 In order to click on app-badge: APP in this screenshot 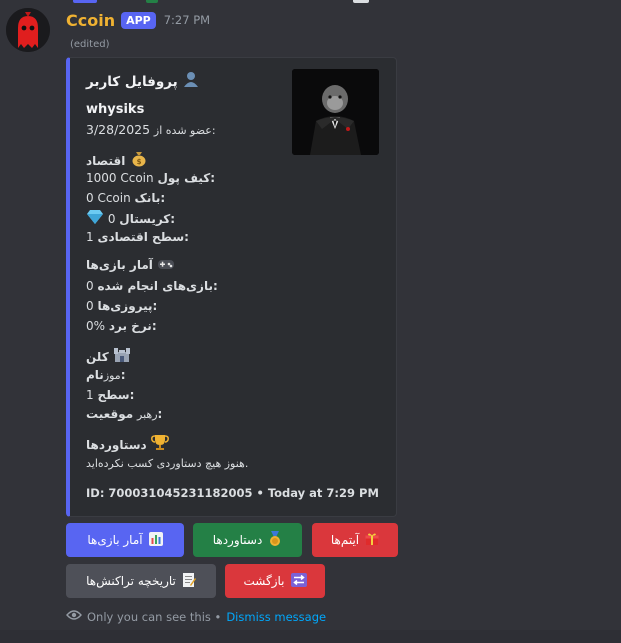, I will do `click(138, 20)`.